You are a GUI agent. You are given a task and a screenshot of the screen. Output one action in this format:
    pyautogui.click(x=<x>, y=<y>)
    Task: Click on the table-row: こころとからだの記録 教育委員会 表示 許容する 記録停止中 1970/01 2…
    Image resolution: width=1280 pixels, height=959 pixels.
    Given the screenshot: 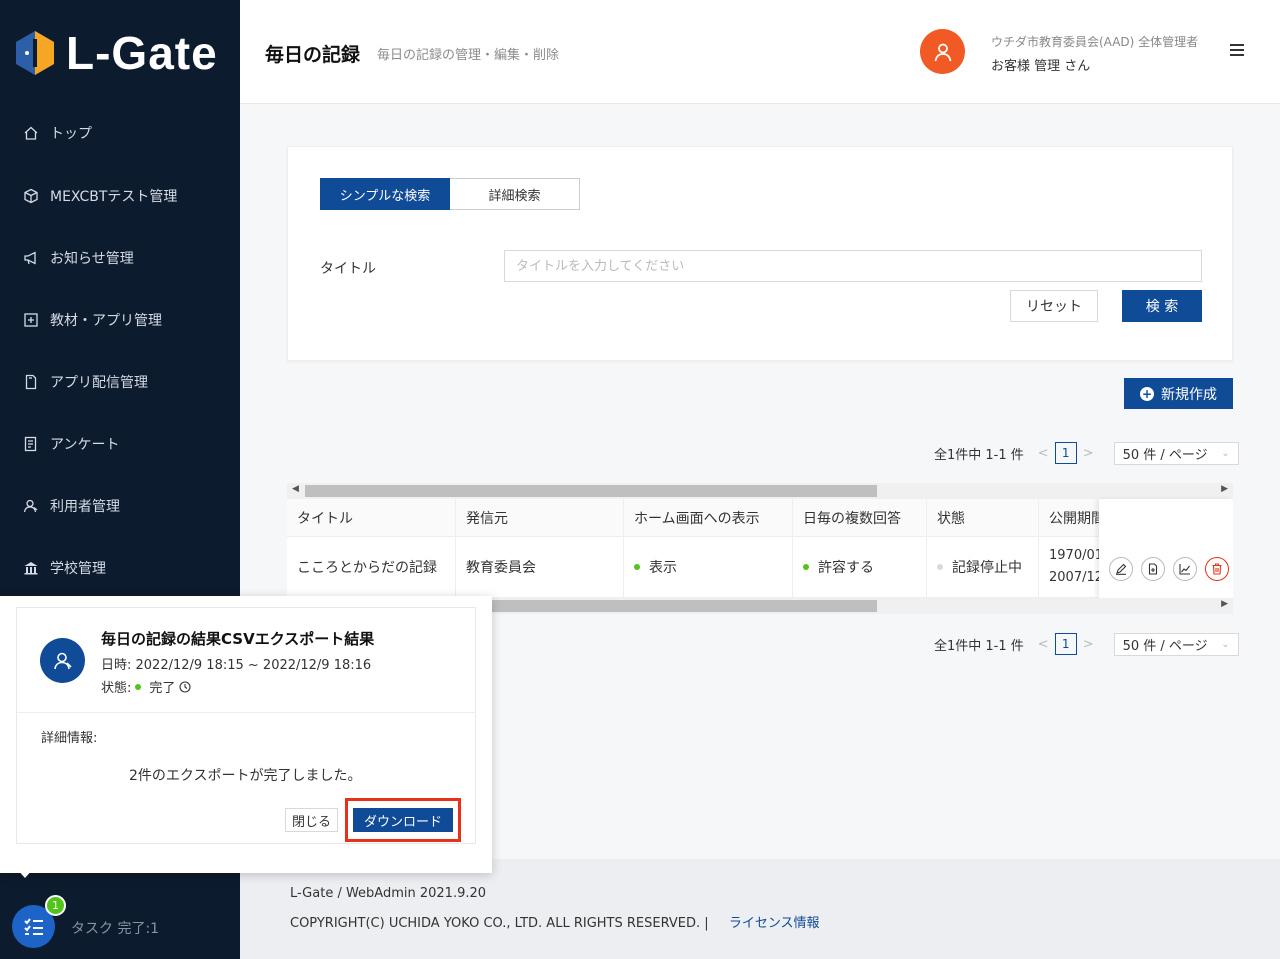 What is the action you would take?
    pyautogui.click(x=760, y=567)
    